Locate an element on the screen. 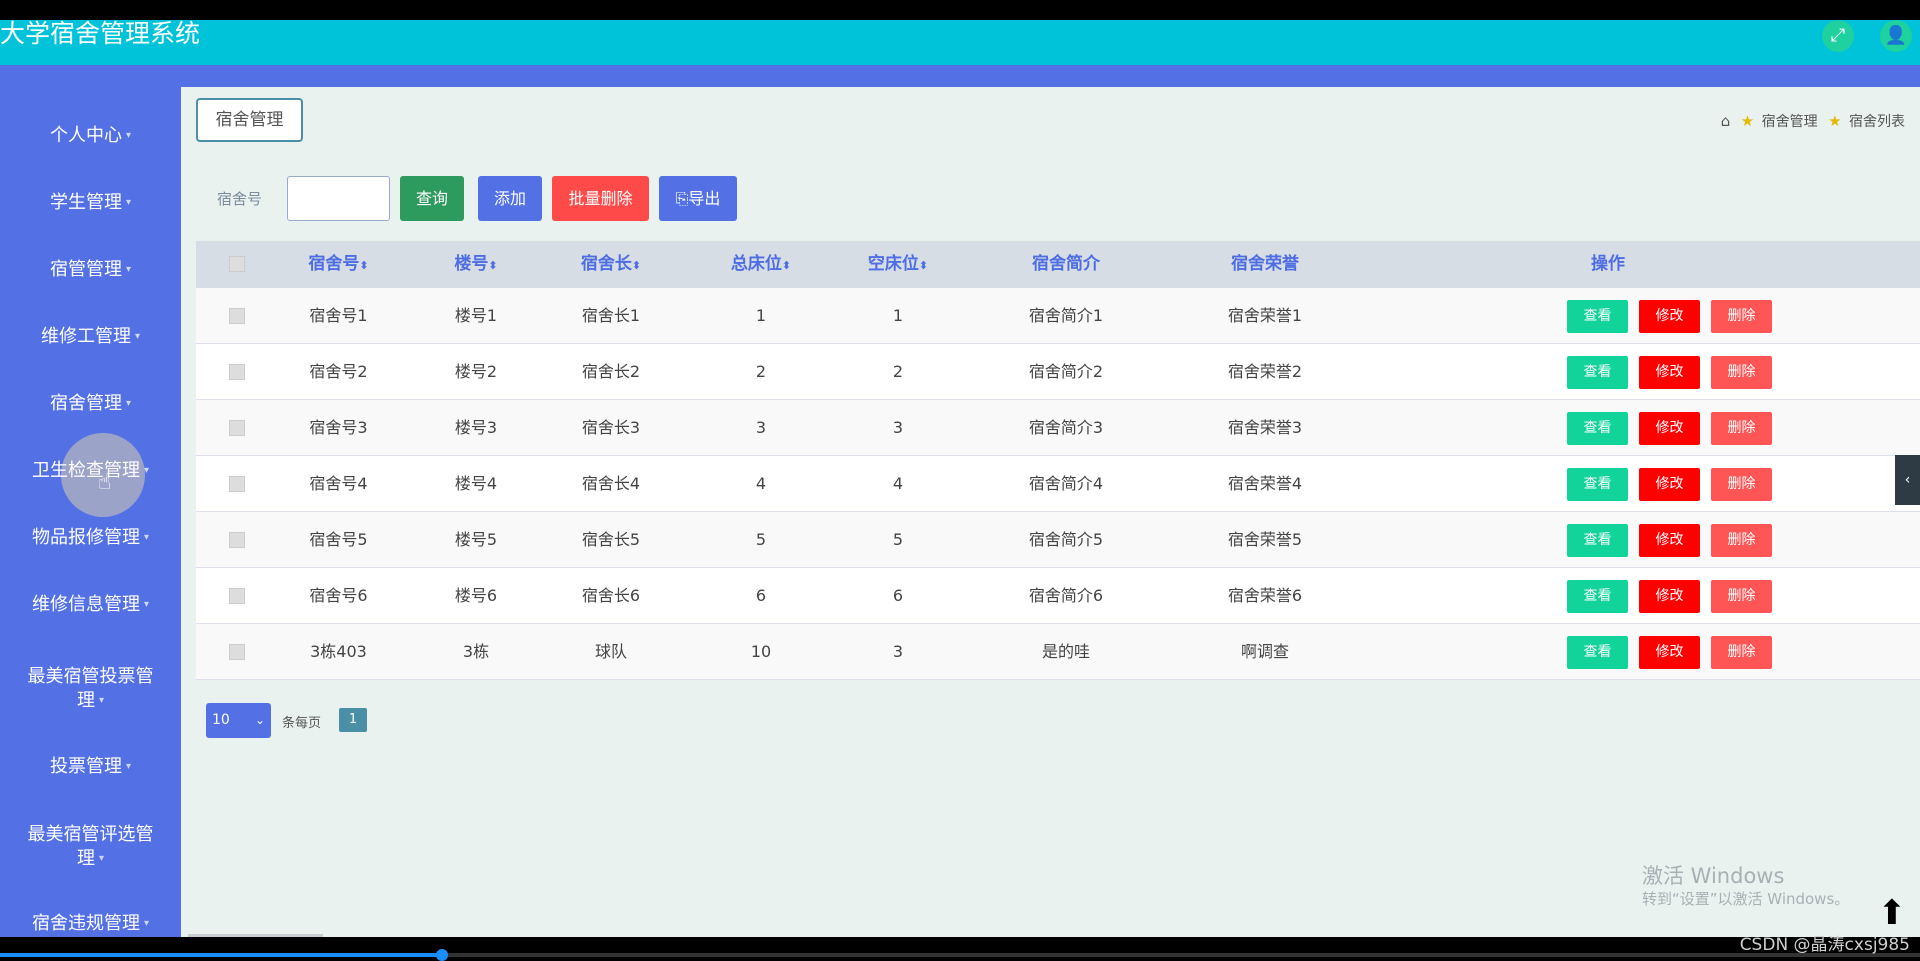 The height and width of the screenshot is (961, 1920). sidebar-item-hygiene-check-management: 卫生检查管理 ▾ is located at coordinates (90, 471).